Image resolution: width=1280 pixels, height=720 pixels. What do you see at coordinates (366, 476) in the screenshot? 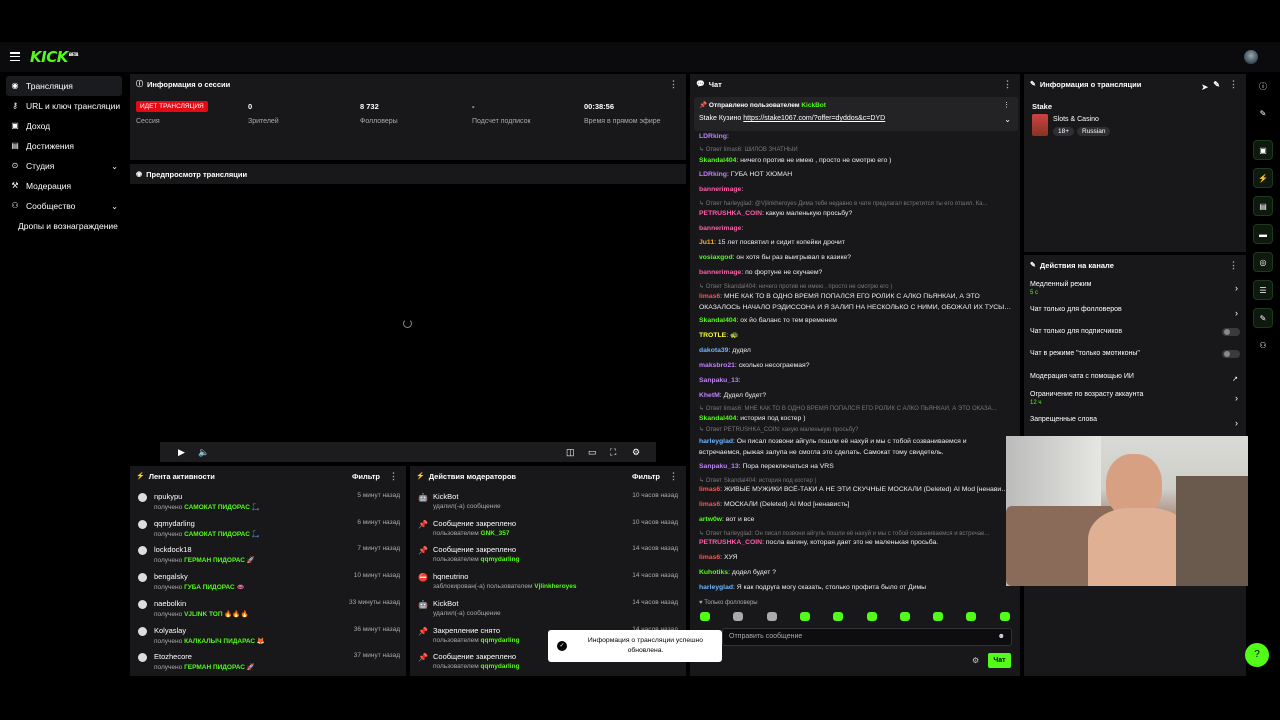
I see `activity-filter-button: Фильтр` at bounding box center [366, 476].